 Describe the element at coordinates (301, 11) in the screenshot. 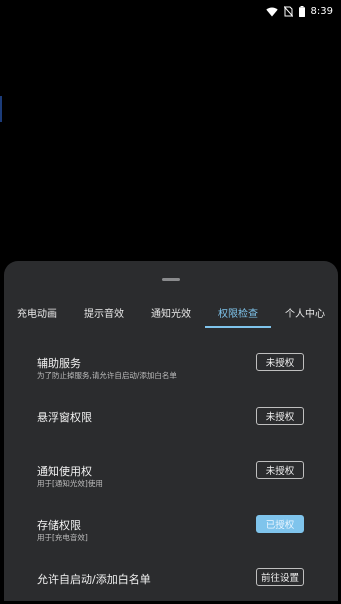

I see `battery-icon` at that location.